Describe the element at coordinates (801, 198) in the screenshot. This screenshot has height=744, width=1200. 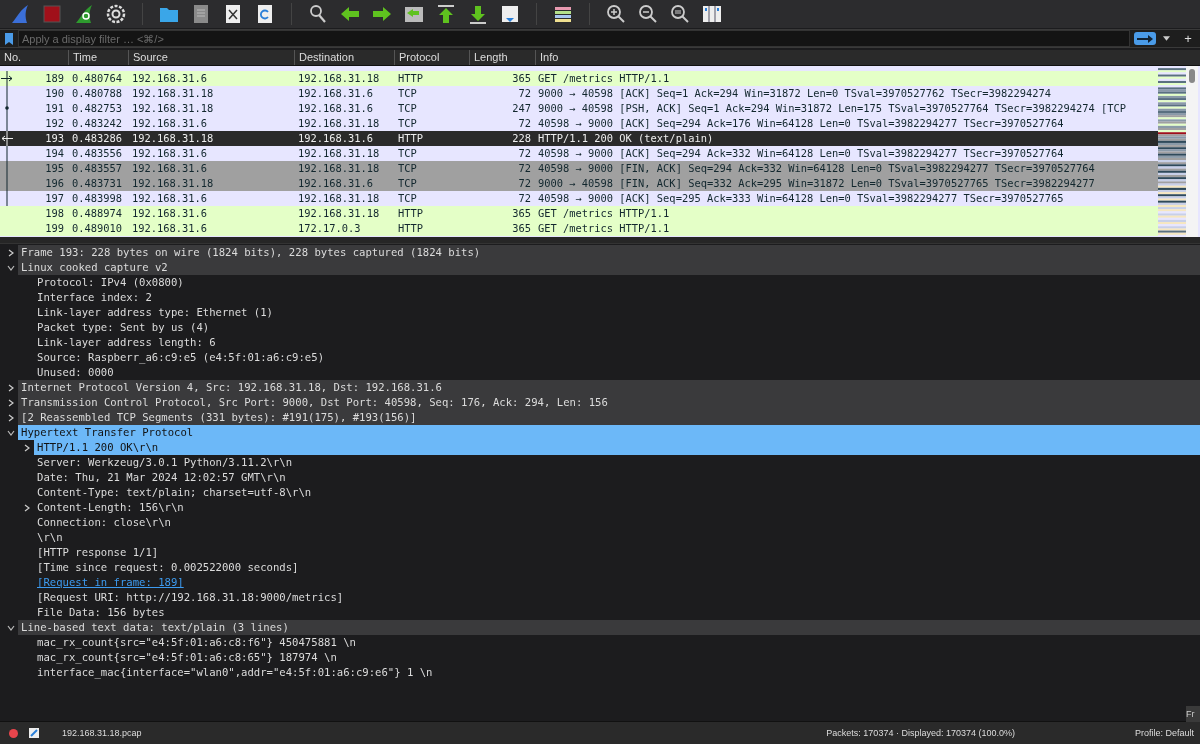
I see `table-cell-text: 40598 → 9000 [ACK] Seq=295 Ack=333 Win=64128 Len=0 TSval=3982294277 TSecr=3970527765` at that location.